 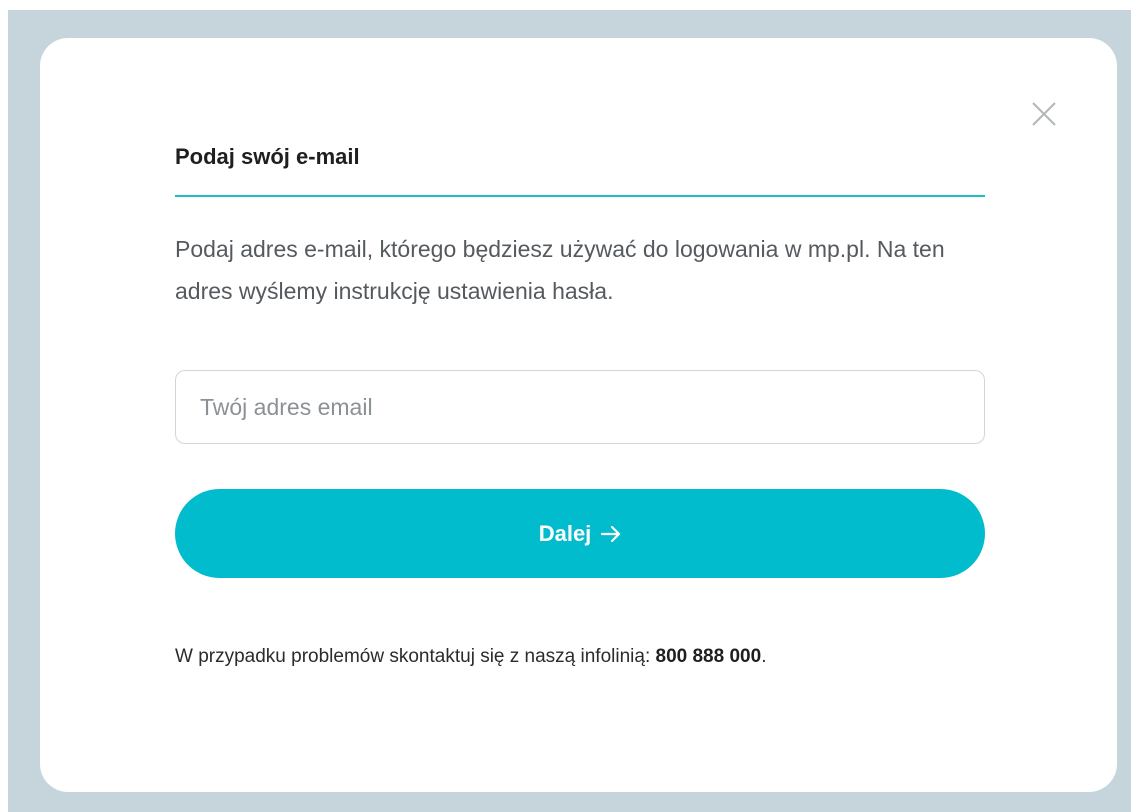 What do you see at coordinates (267, 156) in the screenshot?
I see `modal-title: Podaj swój e-mail` at bounding box center [267, 156].